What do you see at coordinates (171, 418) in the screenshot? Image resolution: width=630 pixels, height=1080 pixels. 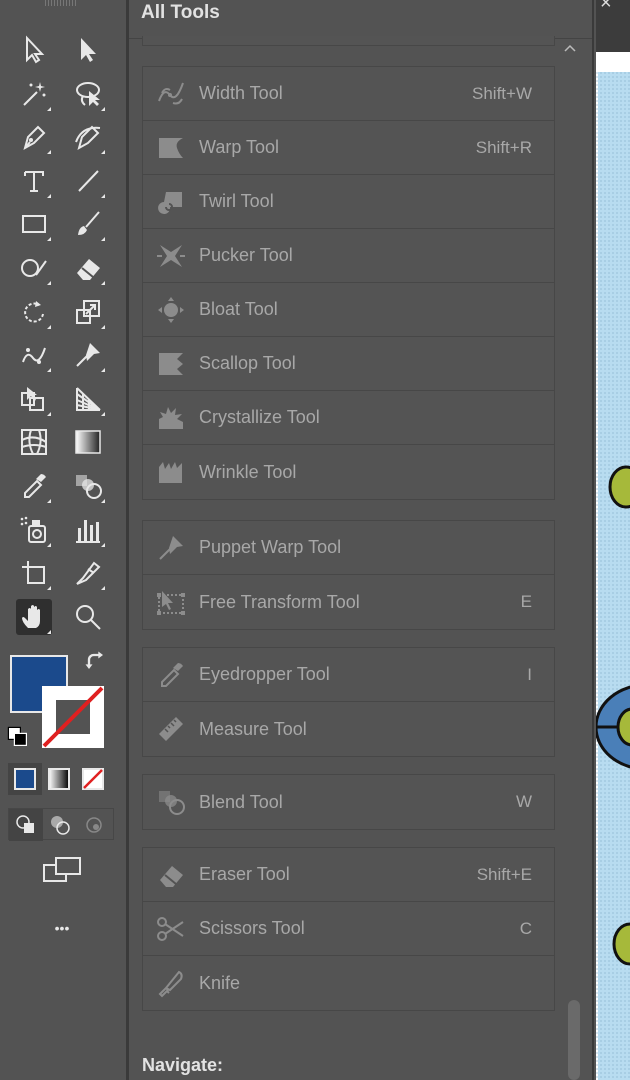 I see `crystallize-tool-icon` at bounding box center [171, 418].